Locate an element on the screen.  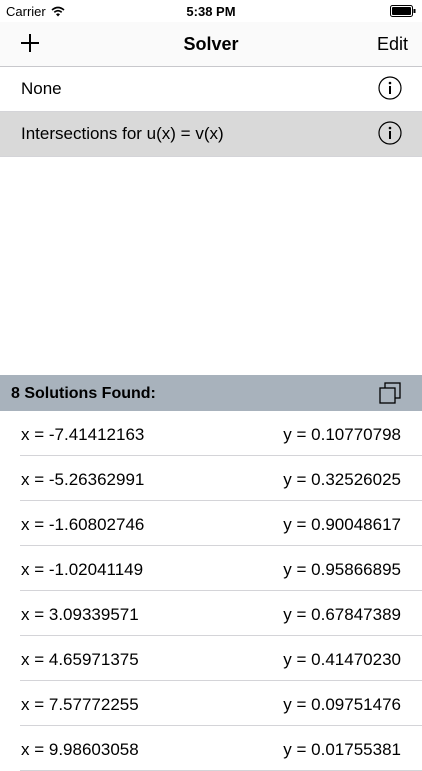
copy-icon is located at coordinates (390, 393).